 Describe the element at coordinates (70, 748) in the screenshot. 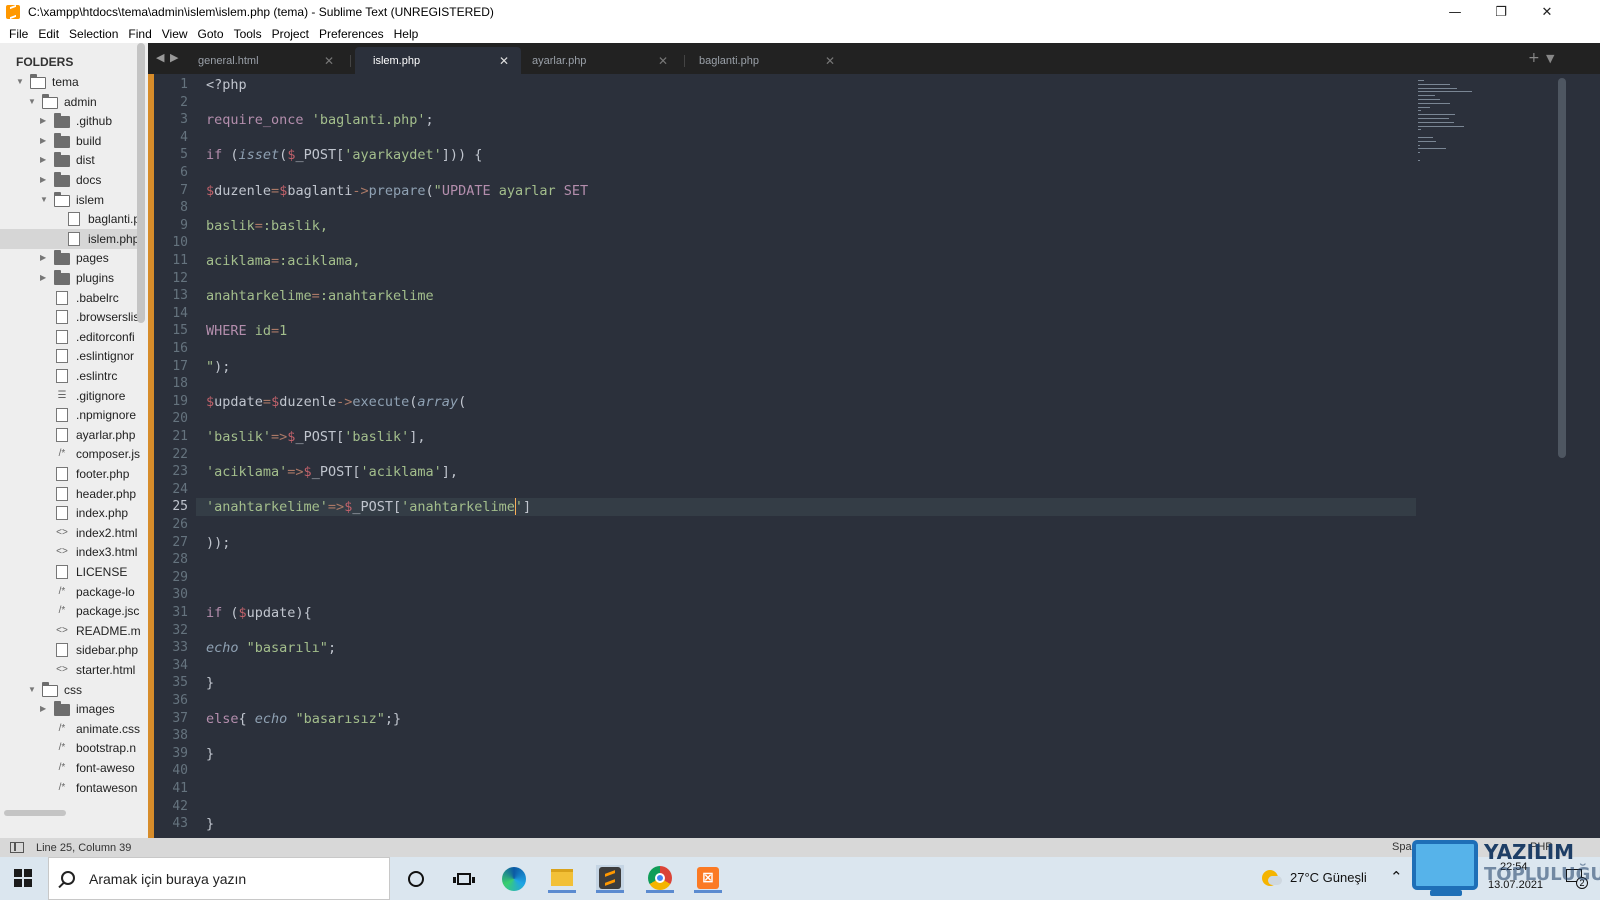

I see `tree-item: /* bootstrap.n` at that location.